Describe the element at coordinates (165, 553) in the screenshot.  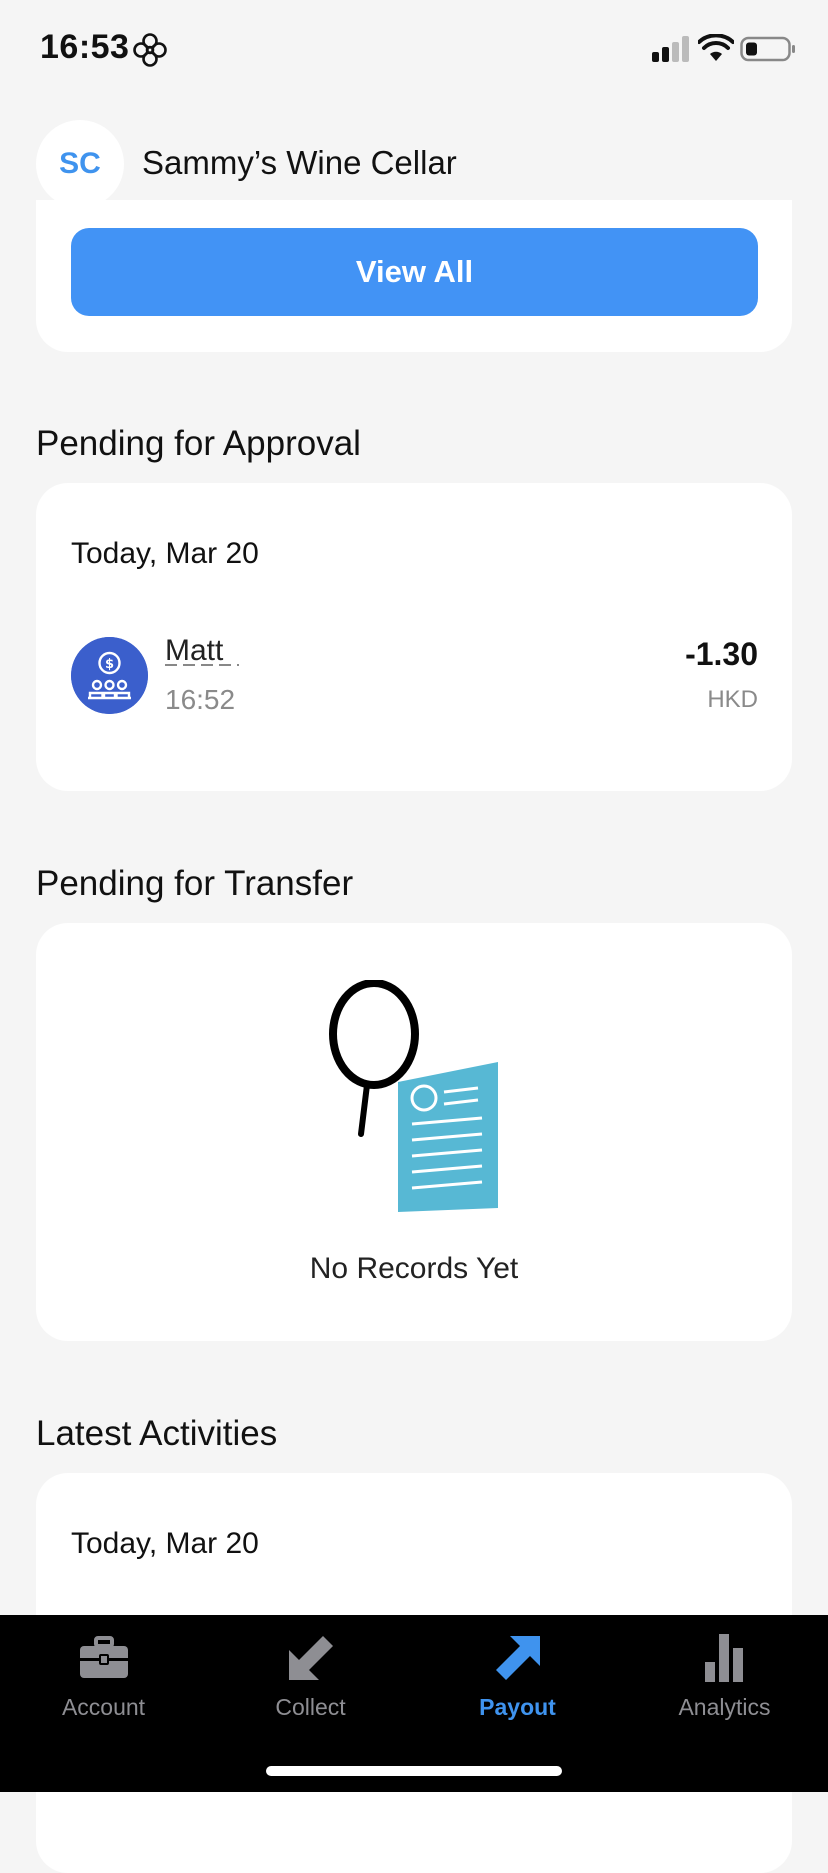
I see `pending-approval-date: Today, Mar 20` at that location.